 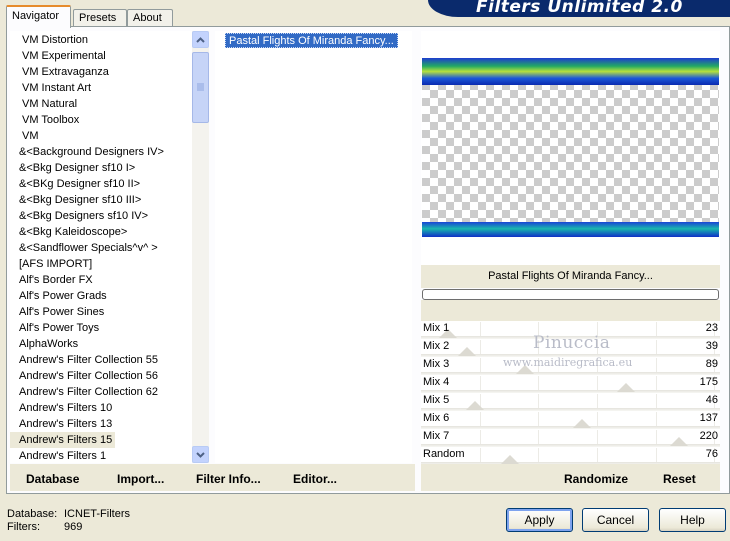 I want to click on slider-random: Random 76, so click(x=570, y=456).